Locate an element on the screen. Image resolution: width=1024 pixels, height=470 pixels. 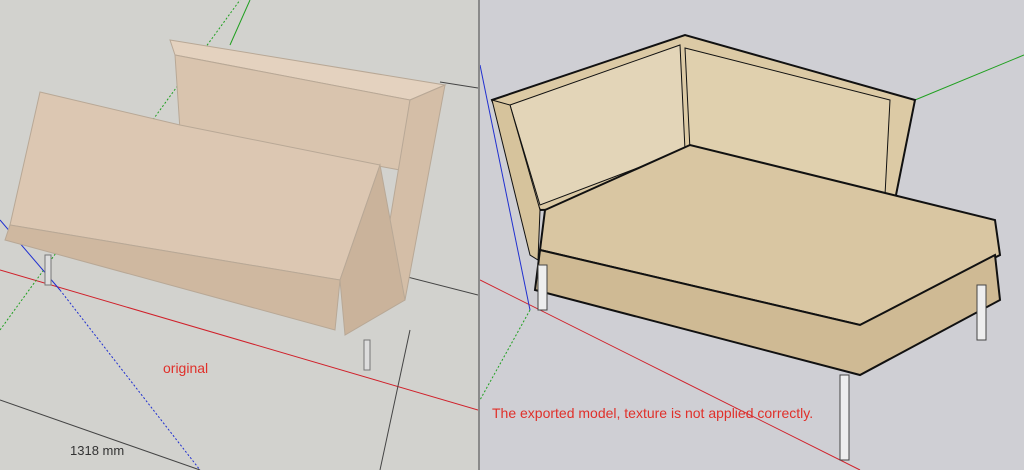
original-caption: original is located at coordinates (186, 368).